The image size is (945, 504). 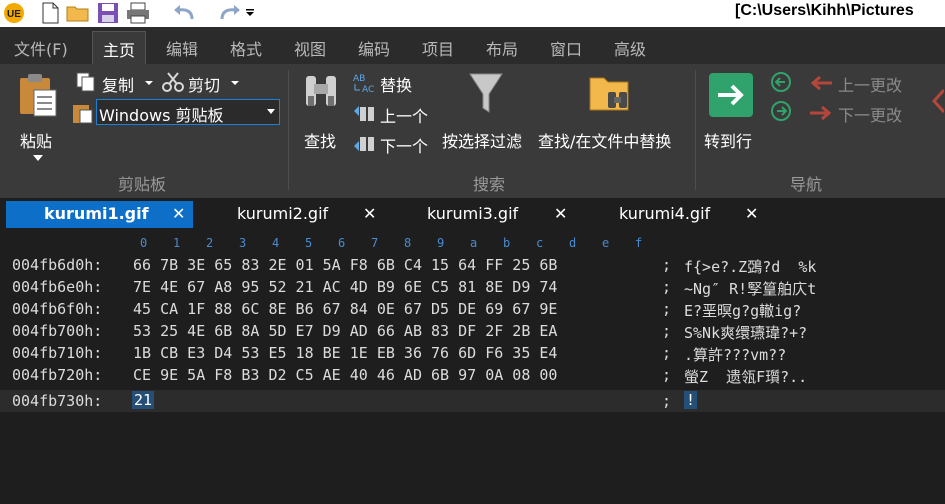 What do you see at coordinates (566, 48) in the screenshot?
I see `tab-window: 窗口` at bounding box center [566, 48].